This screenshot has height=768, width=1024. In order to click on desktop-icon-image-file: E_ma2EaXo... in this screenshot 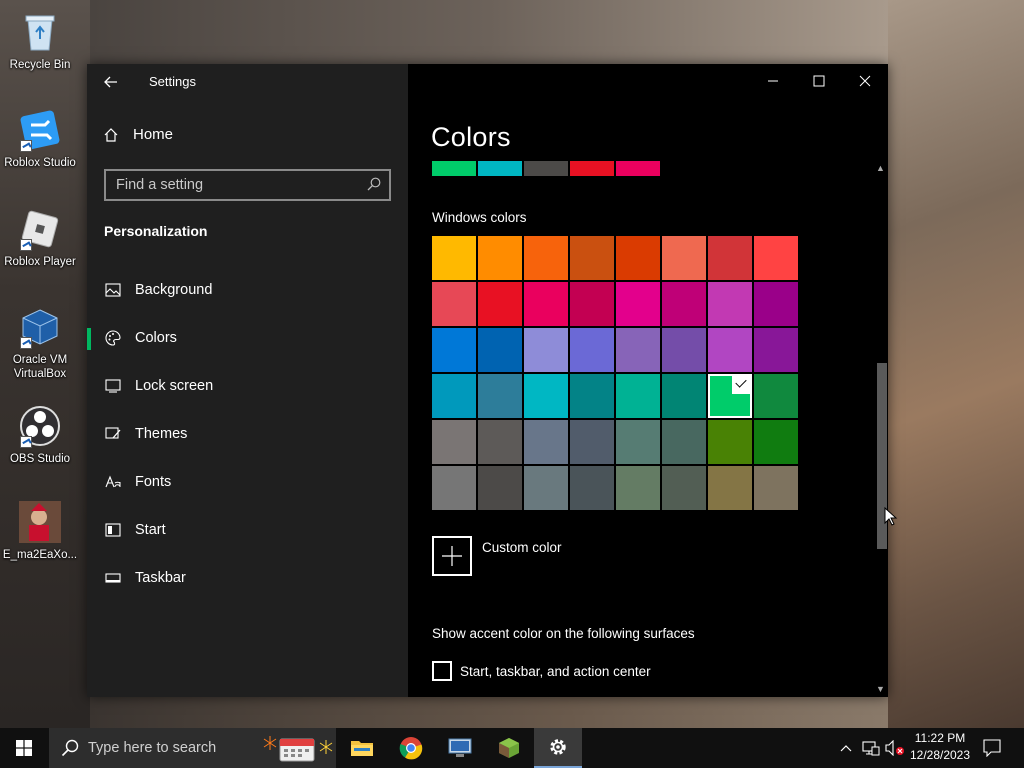, I will do `click(40, 531)`.